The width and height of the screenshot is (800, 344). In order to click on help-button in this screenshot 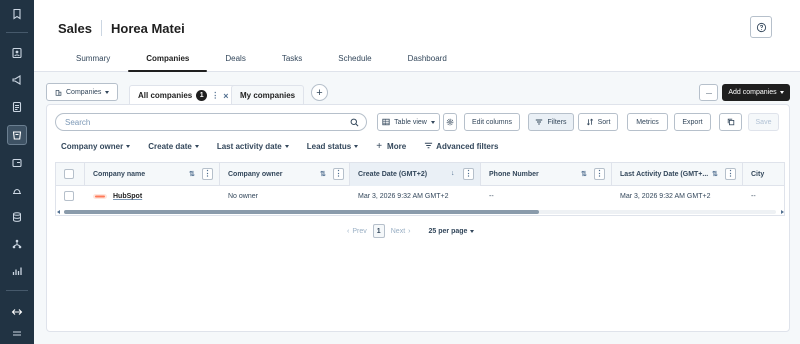, I will do `click(761, 27)`.